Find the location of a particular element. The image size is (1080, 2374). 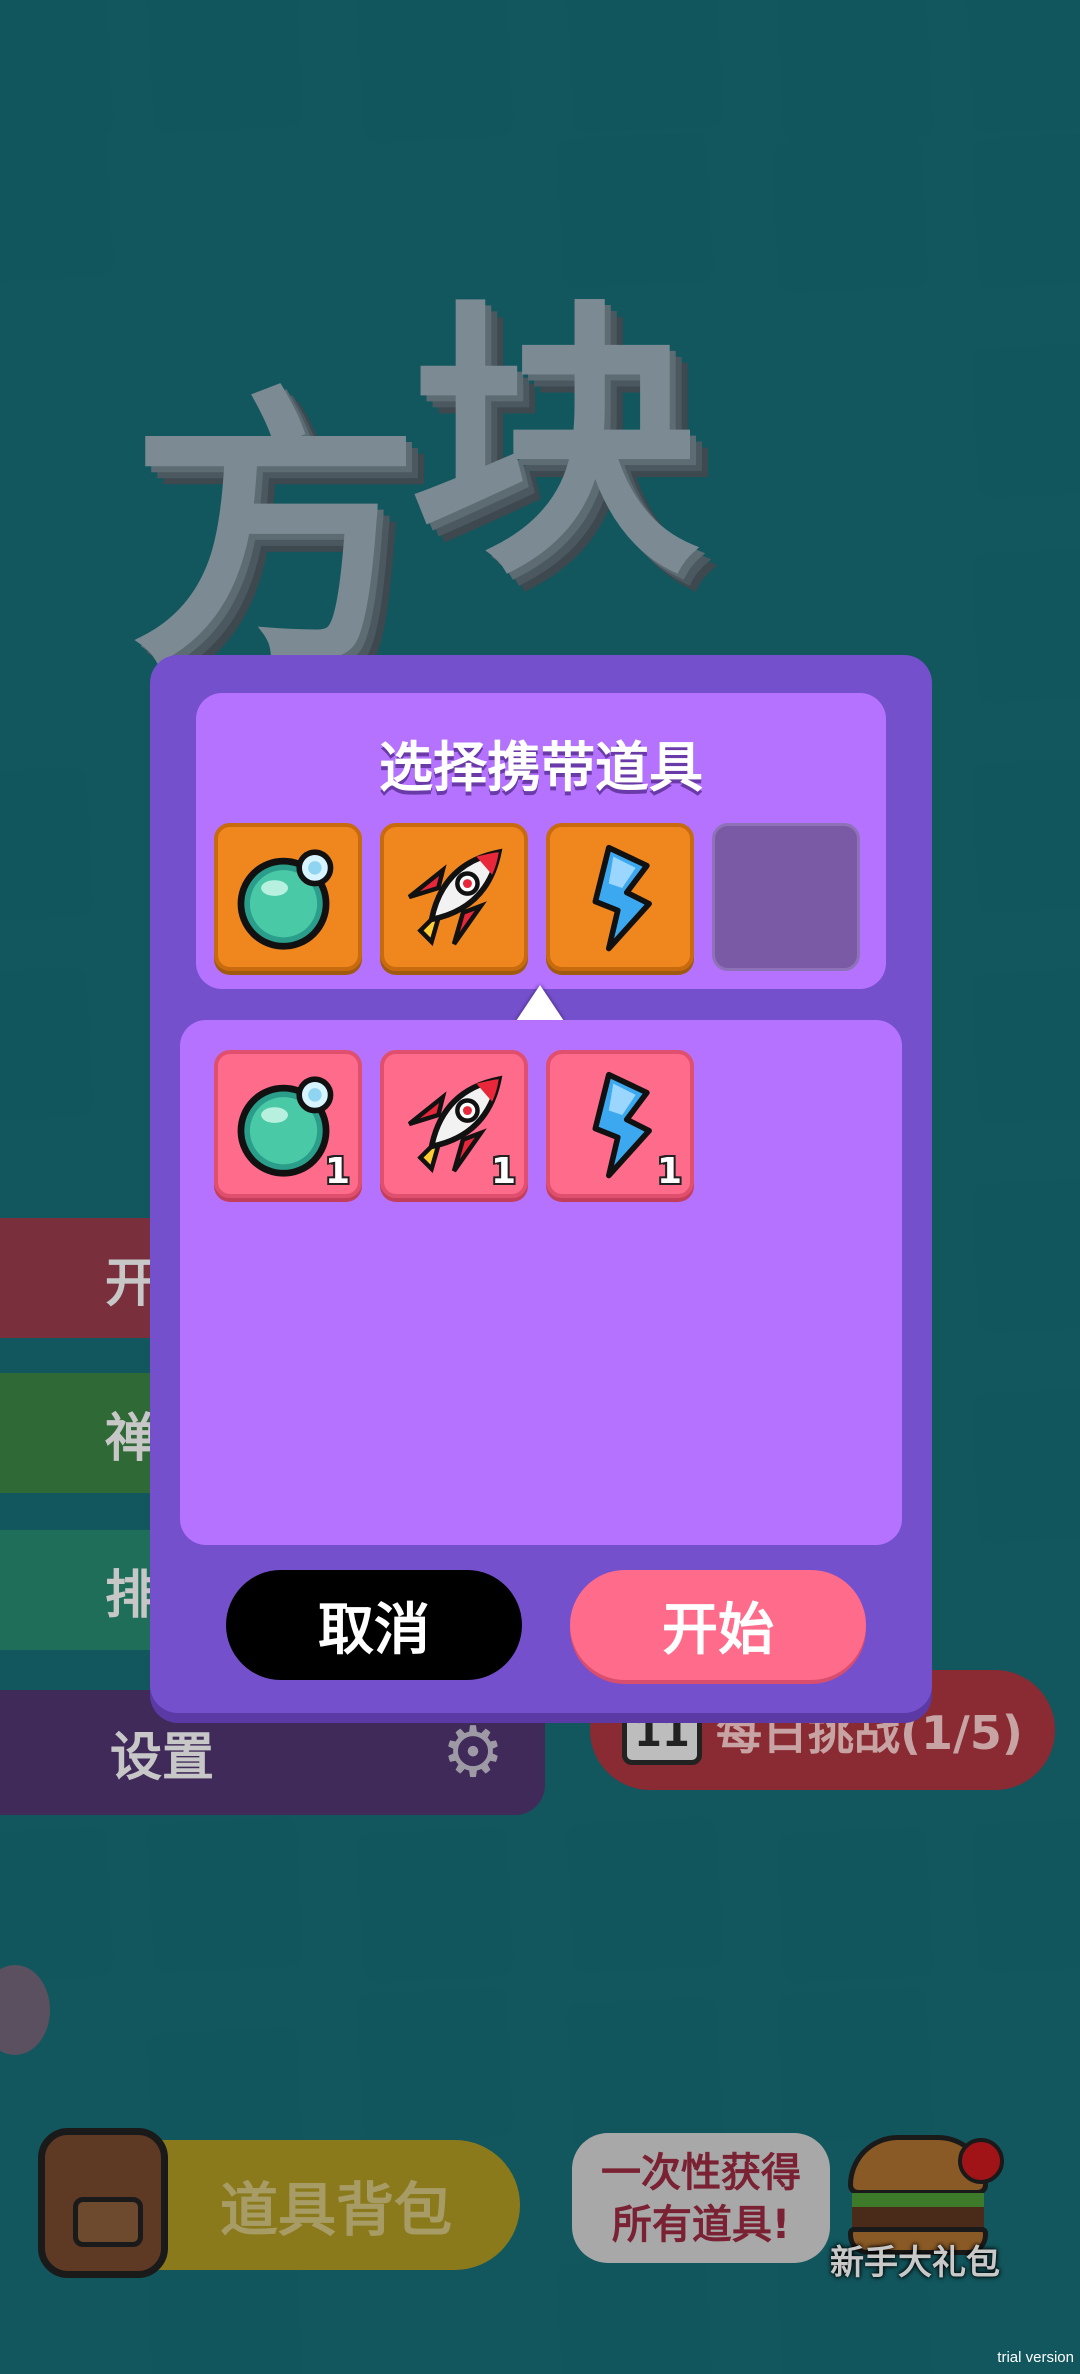

notification-dot is located at coordinates (981, 2161).